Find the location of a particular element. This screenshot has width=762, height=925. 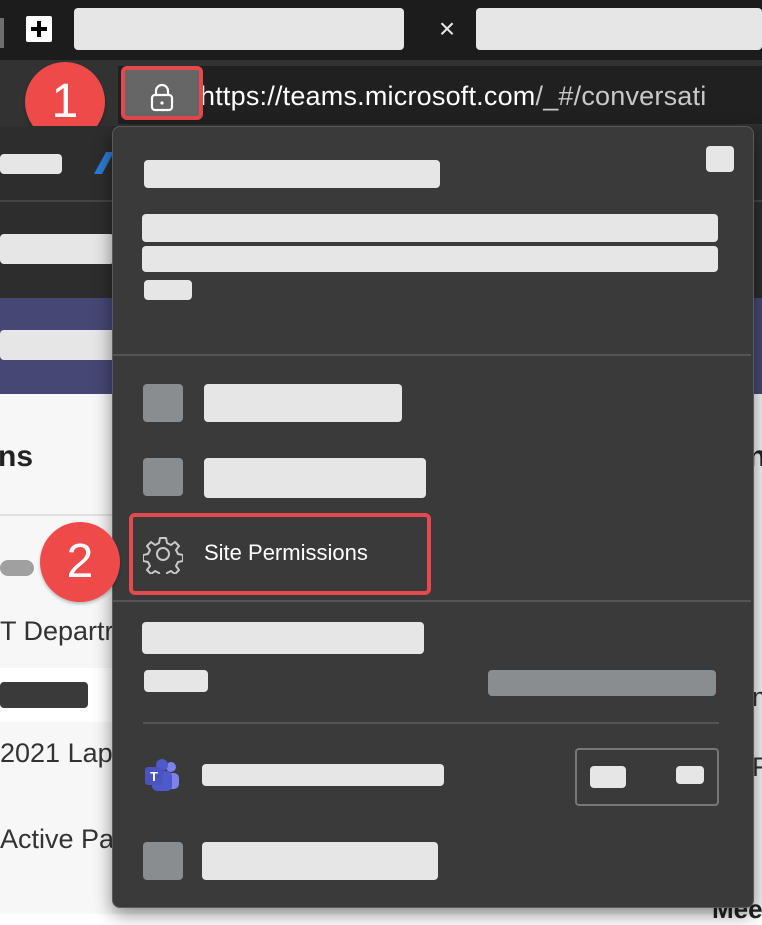

gear-icon is located at coordinates (163, 555).